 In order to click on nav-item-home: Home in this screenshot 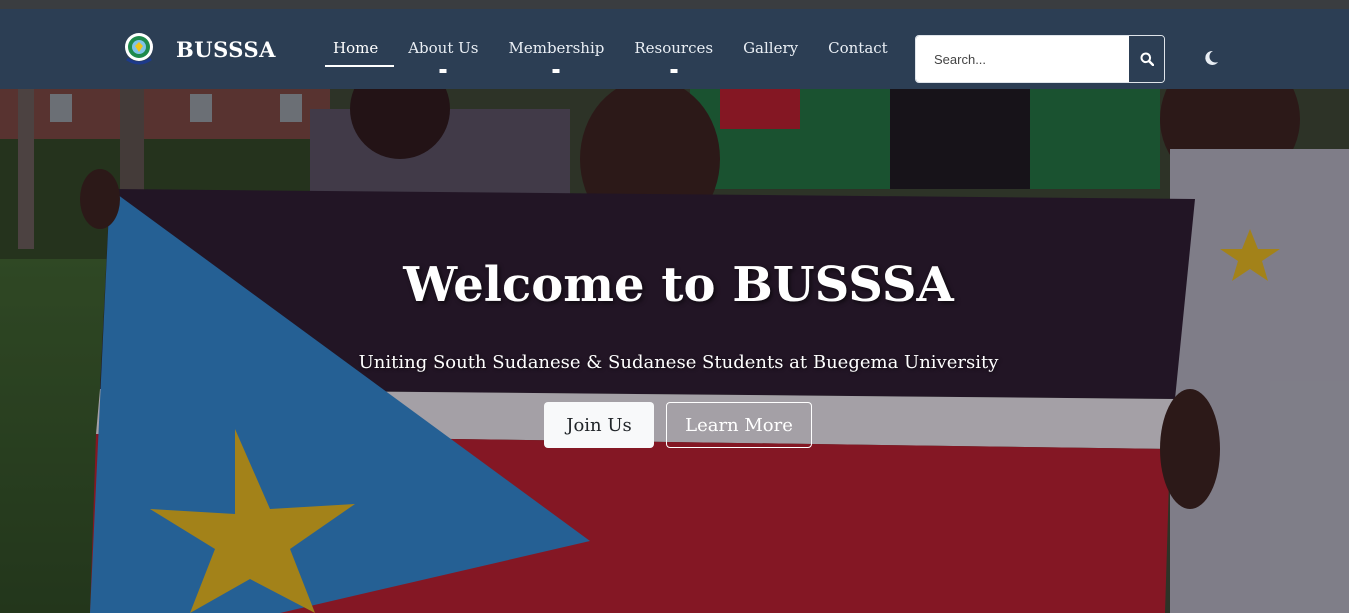, I will do `click(356, 51)`.